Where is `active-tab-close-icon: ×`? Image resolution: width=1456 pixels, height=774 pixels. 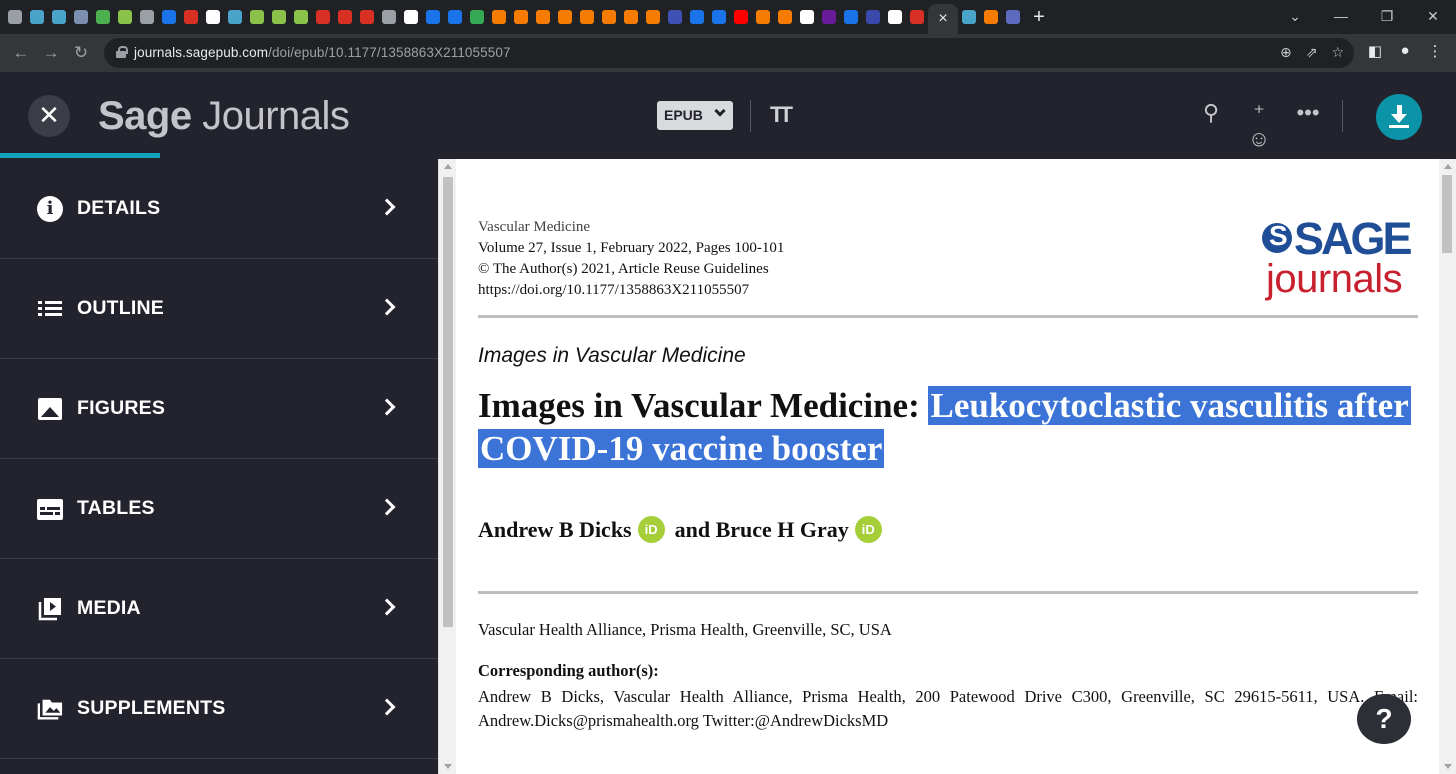 active-tab-close-icon: × is located at coordinates (943, 19).